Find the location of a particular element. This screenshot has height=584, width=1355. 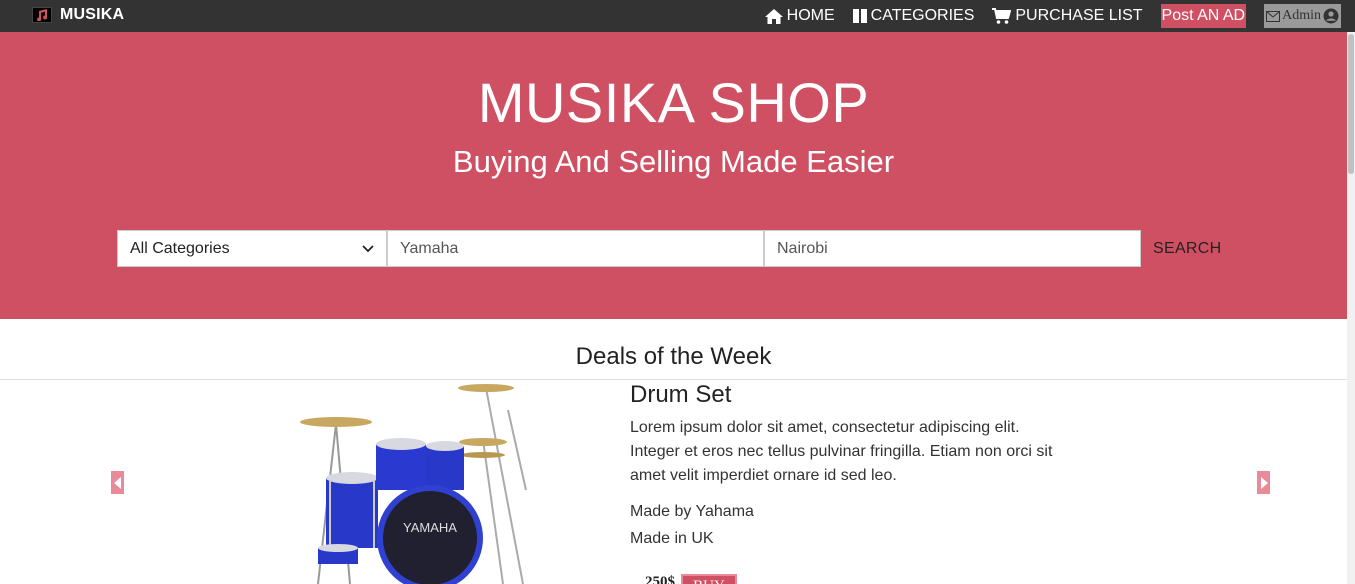

keyword-placeholder: Yamaha is located at coordinates (429, 248).